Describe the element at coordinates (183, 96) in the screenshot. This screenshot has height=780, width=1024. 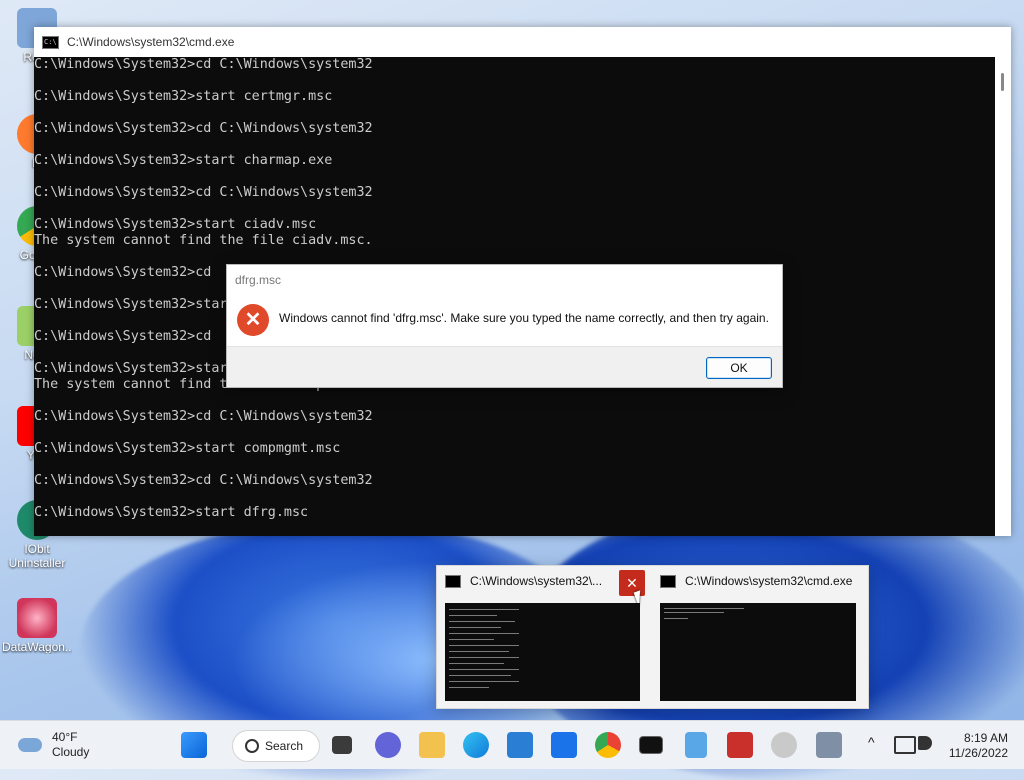
I see `cmd-output-line: C:\Windows\System32>start certmgr.msc` at that location.